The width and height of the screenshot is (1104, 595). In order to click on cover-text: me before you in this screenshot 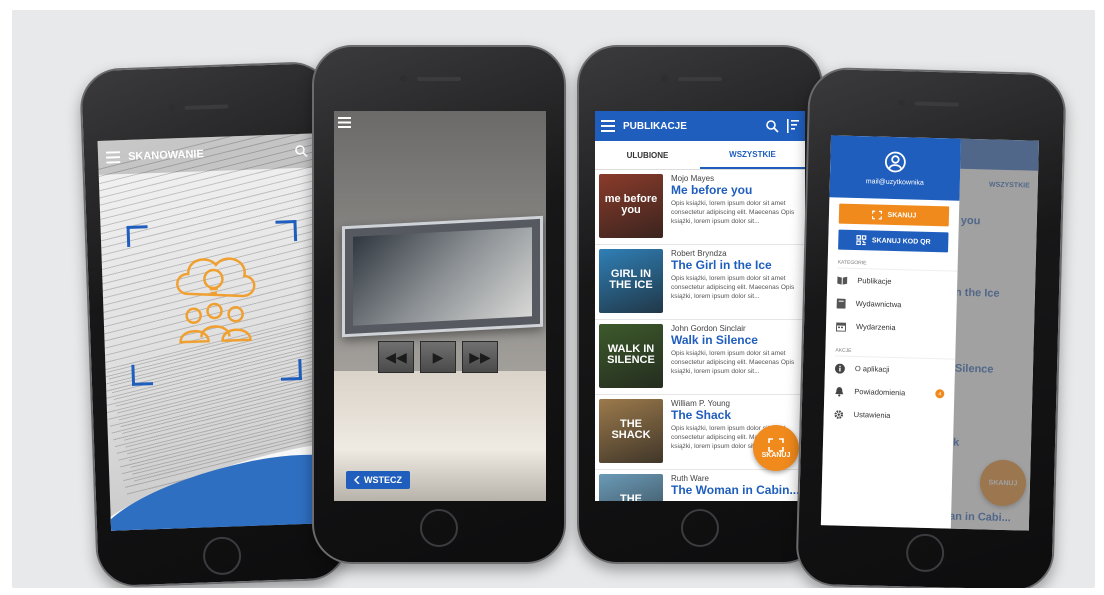, I will do `click(631, 204)`.